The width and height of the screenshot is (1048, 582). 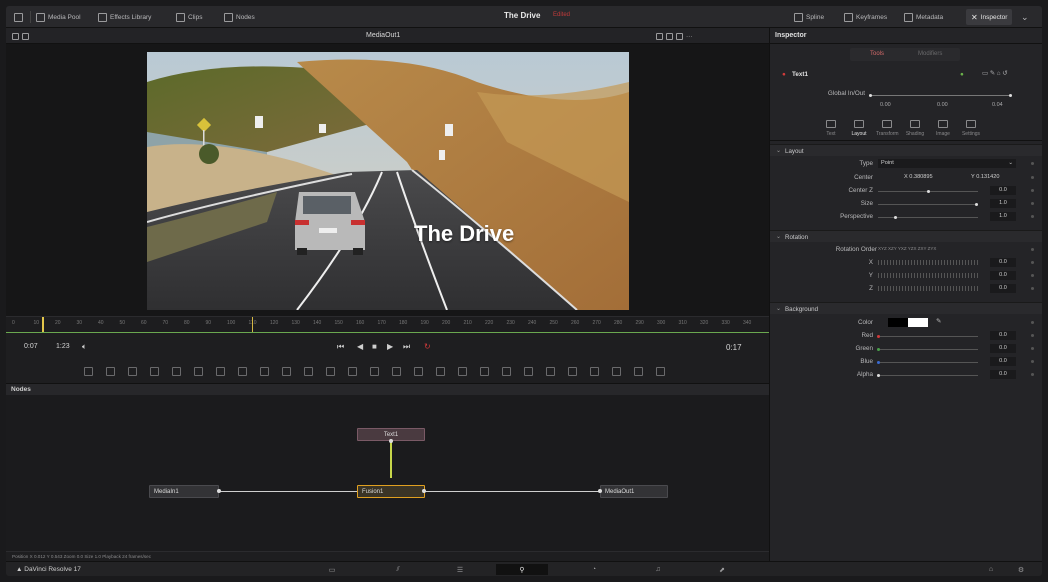 I want to click on bspline-tool-icon, so click(x=176, y=371).